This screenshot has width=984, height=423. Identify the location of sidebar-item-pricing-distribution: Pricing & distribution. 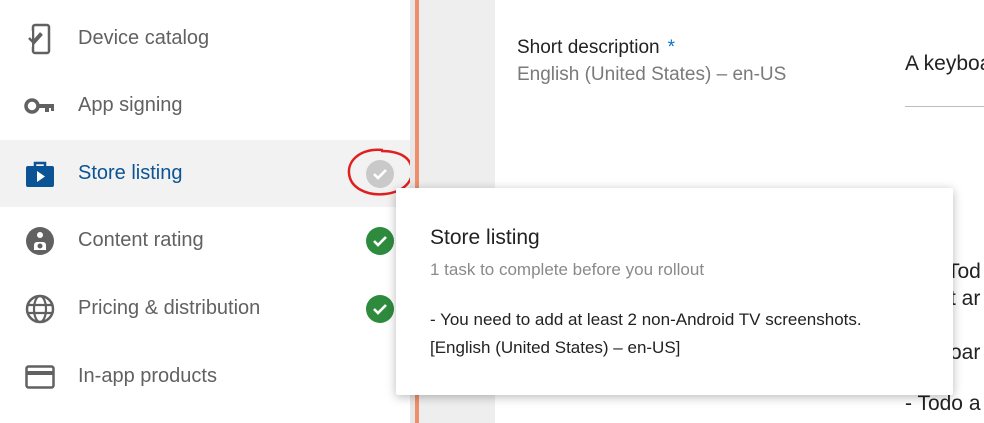
(205, 308).